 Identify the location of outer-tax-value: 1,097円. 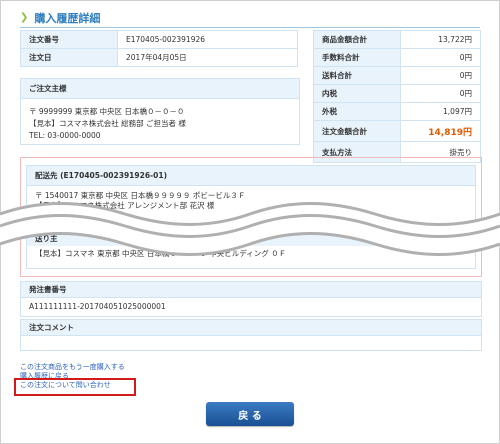
(440, 111).